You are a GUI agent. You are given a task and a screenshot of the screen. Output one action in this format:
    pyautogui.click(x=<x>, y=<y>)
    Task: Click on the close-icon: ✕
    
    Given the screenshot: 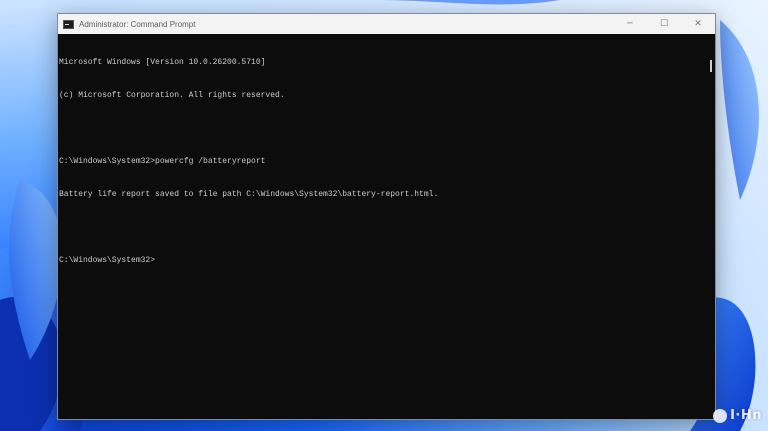 What is the action you would take?
    pyautogui.click(x=698, y=24)
    